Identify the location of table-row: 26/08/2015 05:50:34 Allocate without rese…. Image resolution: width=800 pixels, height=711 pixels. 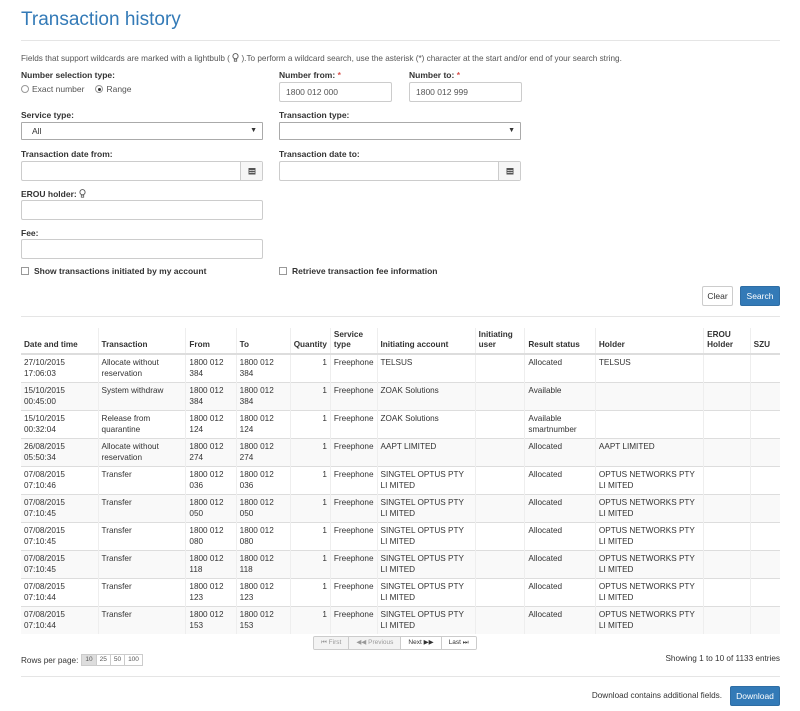
(400, 452).